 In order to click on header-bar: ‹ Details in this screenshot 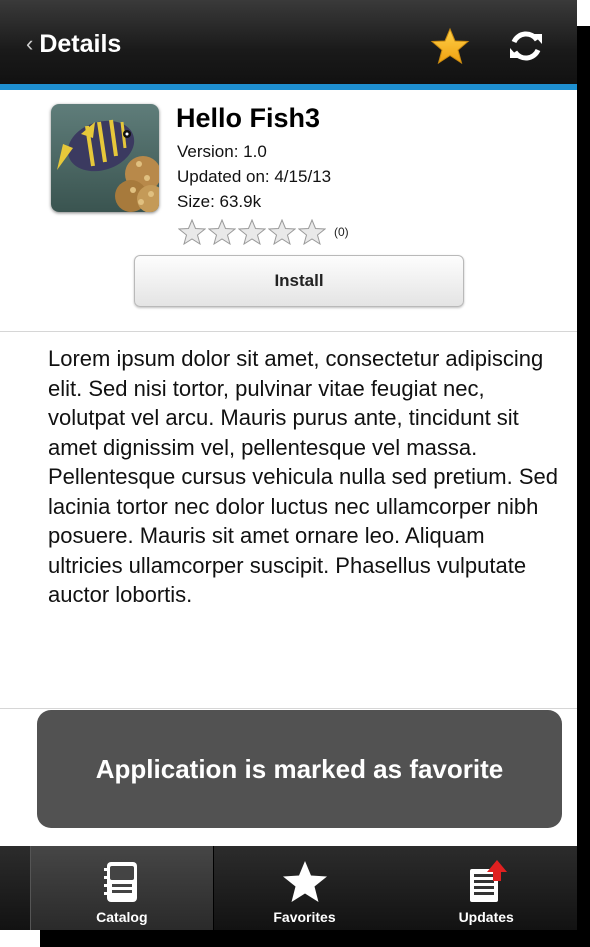, I will do `click(288, 42)`.